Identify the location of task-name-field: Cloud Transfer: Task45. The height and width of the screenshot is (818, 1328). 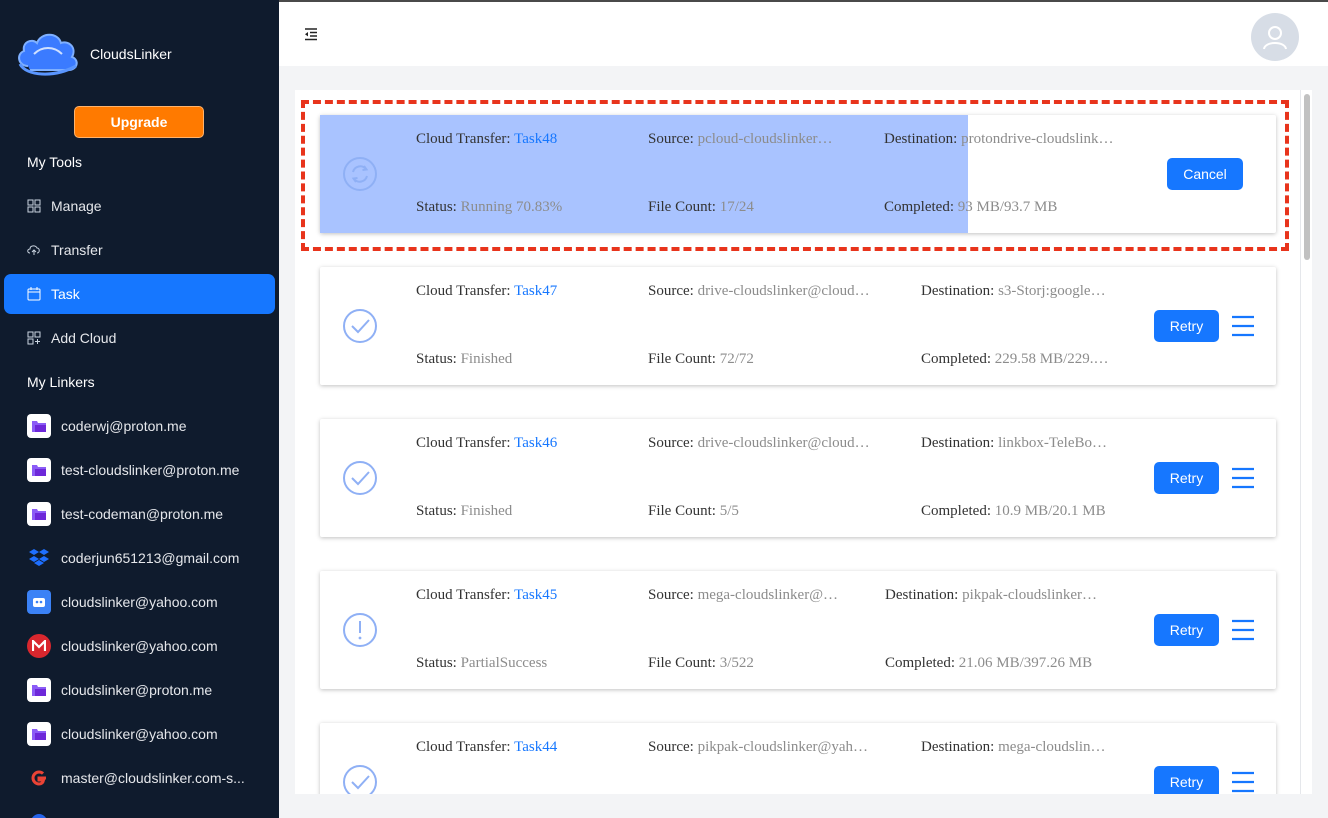
(526, 595).